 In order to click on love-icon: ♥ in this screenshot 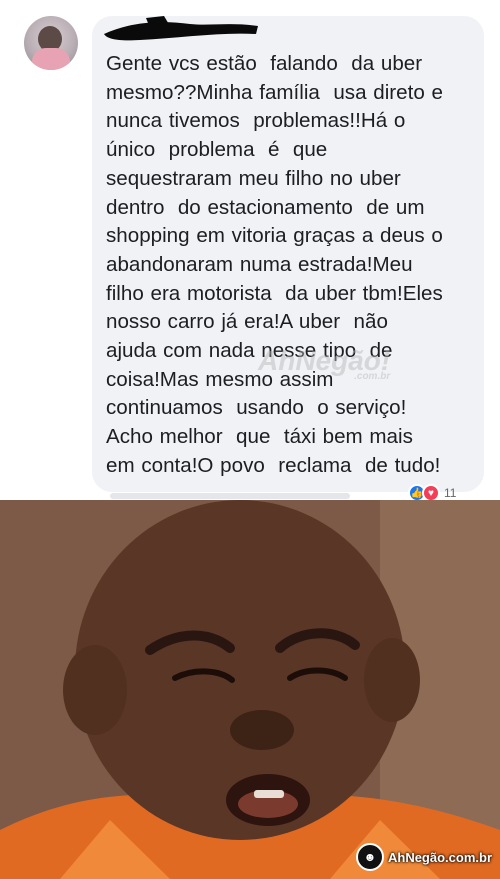, I will do `click(431, 492)`.